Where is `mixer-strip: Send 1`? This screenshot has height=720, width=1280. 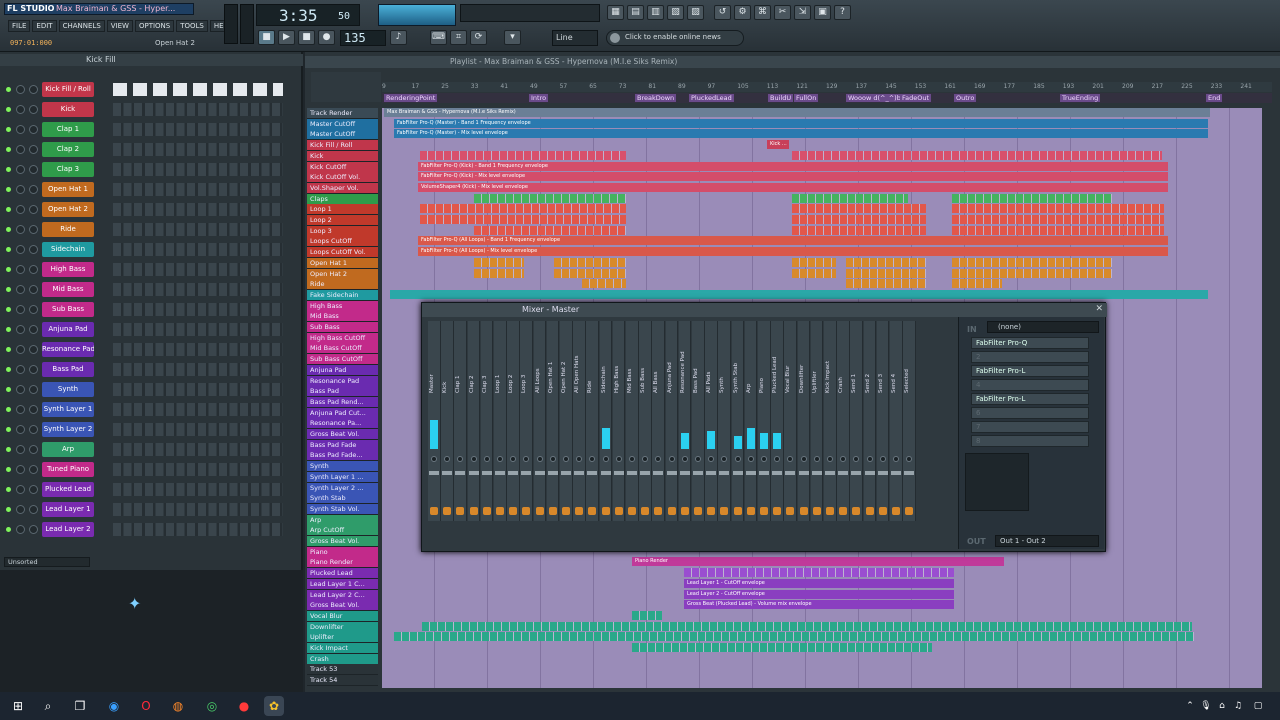 mixer-strip: Send 1 is located at coordinates (856, 421).